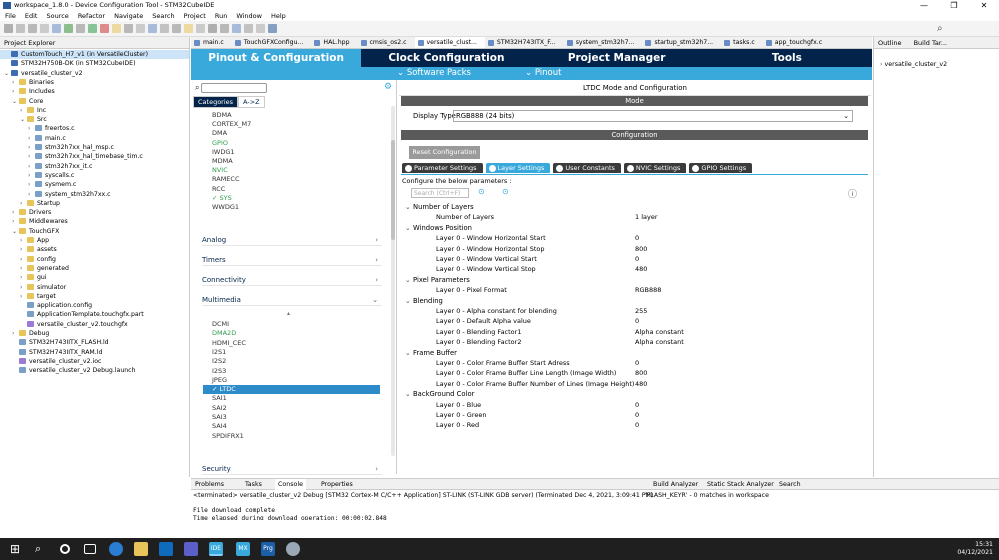  Describe the element at coordinates (216, 102) in the screenshot. I see `tab-categories: Categories` at that location.